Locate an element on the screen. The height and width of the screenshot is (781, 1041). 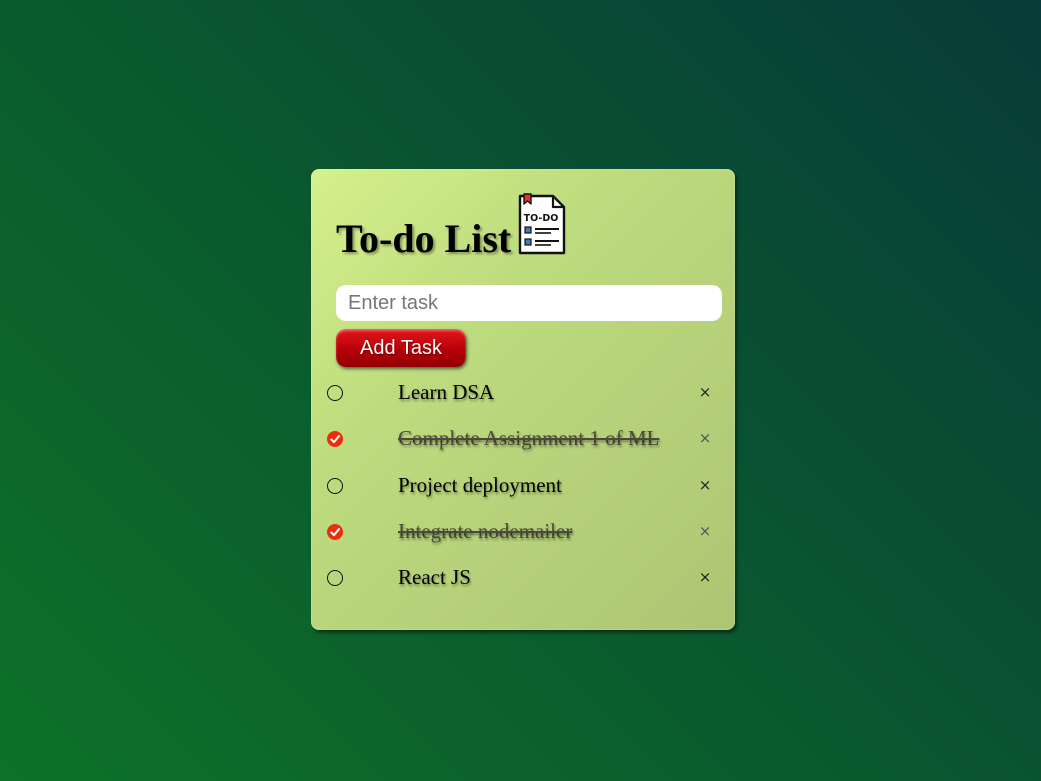
task-item: React JS × is located at coordinates (523, 578).